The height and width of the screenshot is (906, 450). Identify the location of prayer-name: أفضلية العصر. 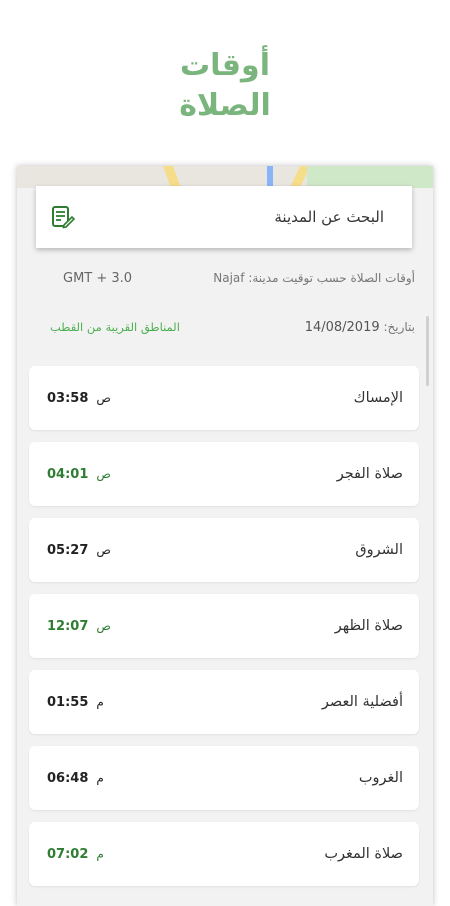
(362, 702).